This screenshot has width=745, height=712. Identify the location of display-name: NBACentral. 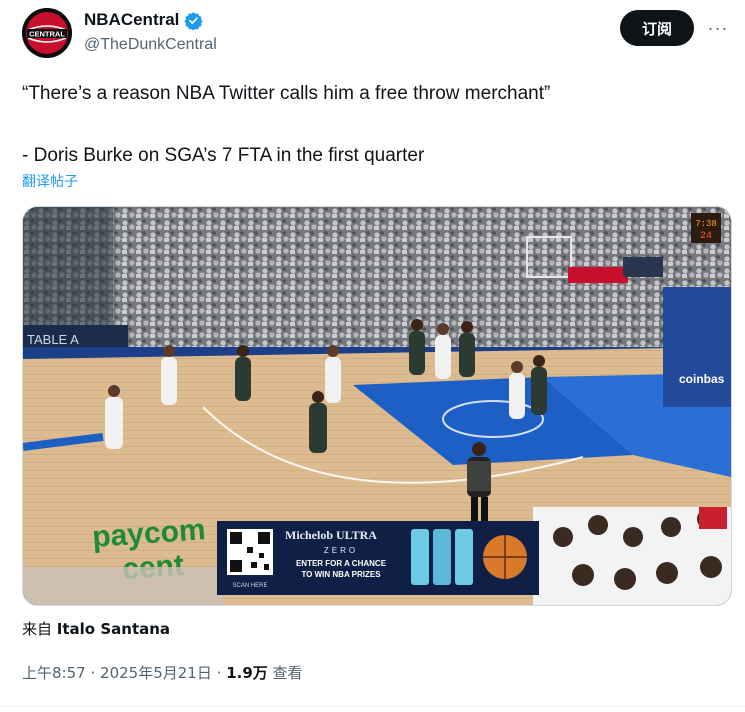
(144, 20).